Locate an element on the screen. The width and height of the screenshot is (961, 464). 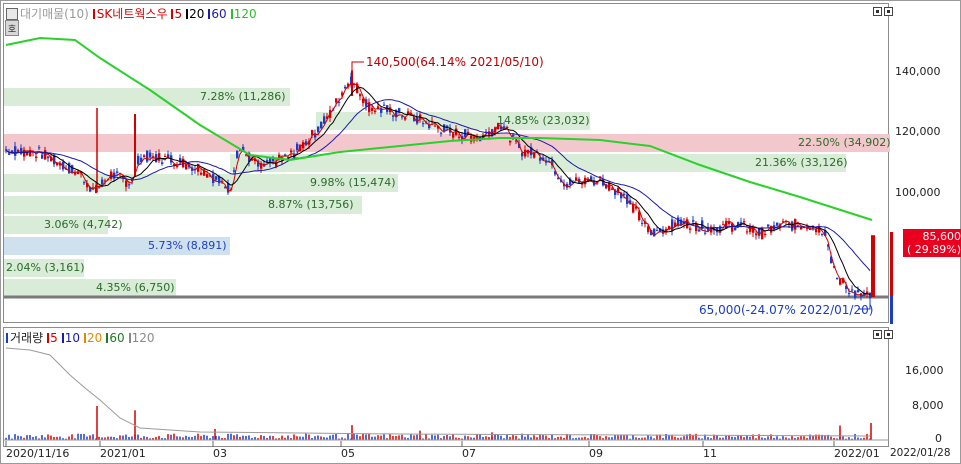
max-price-annotation: 140,500(64.14% 2021/05/10) is located at coordinates (455, 62).